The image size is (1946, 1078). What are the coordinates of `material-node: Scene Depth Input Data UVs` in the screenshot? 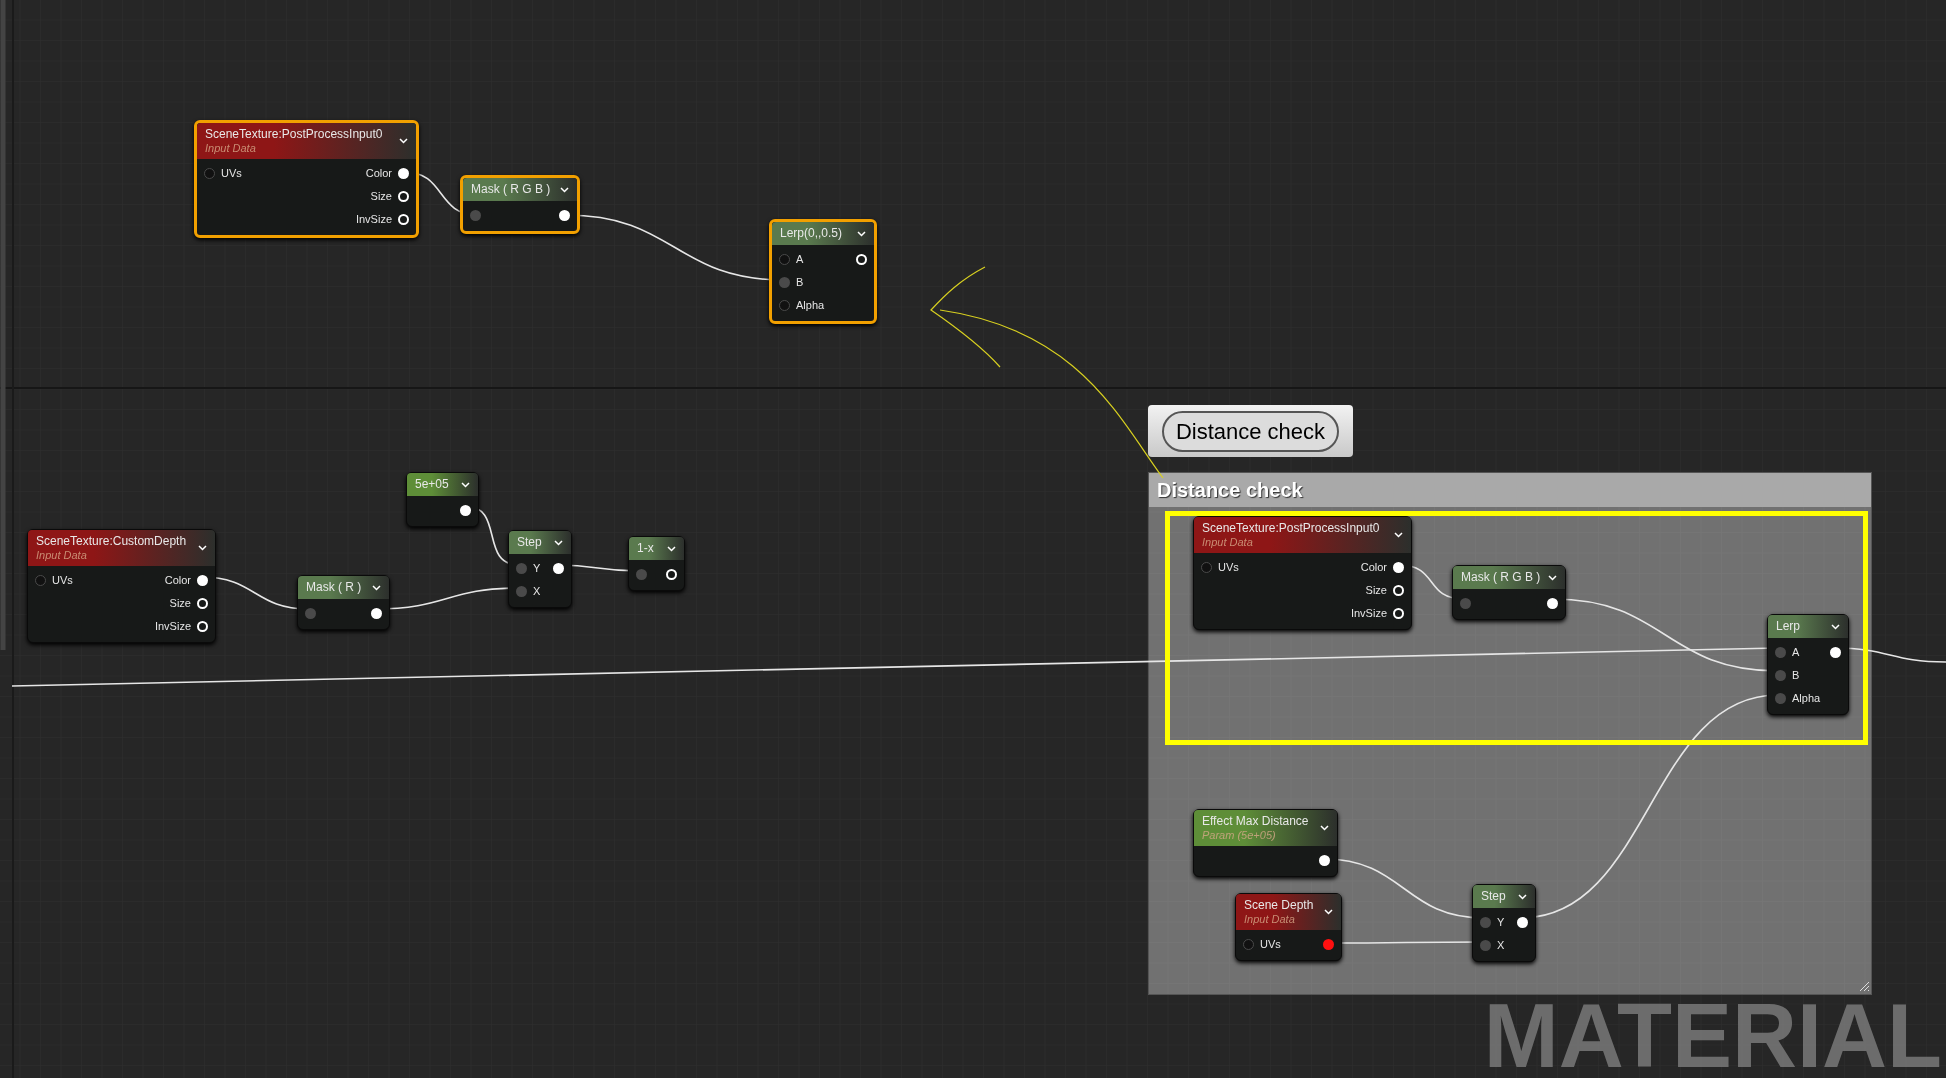 It's located at (1288, 927).